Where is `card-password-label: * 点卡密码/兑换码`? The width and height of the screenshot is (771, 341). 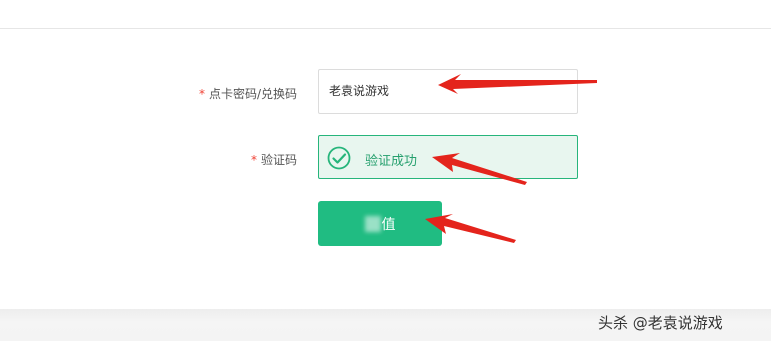
card-password-label: * 点卡密码/兑换码 is located at coordinates (248, 93).